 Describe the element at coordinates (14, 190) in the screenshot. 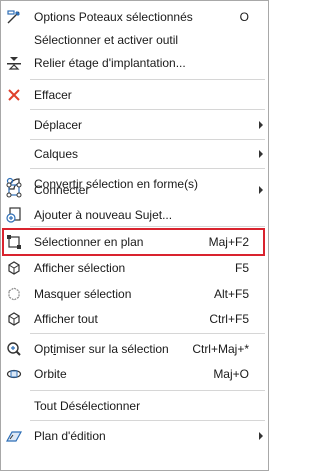

I see `connect-icon` at that location.